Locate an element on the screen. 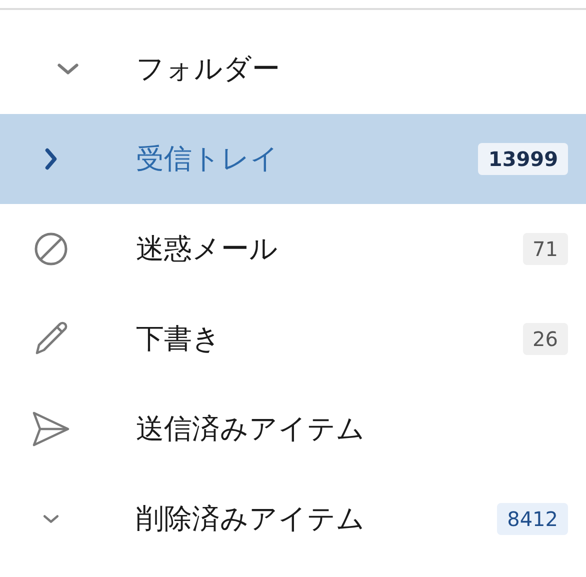  folder-name: 削除済みアイテム is located at coordinates (250, 519).